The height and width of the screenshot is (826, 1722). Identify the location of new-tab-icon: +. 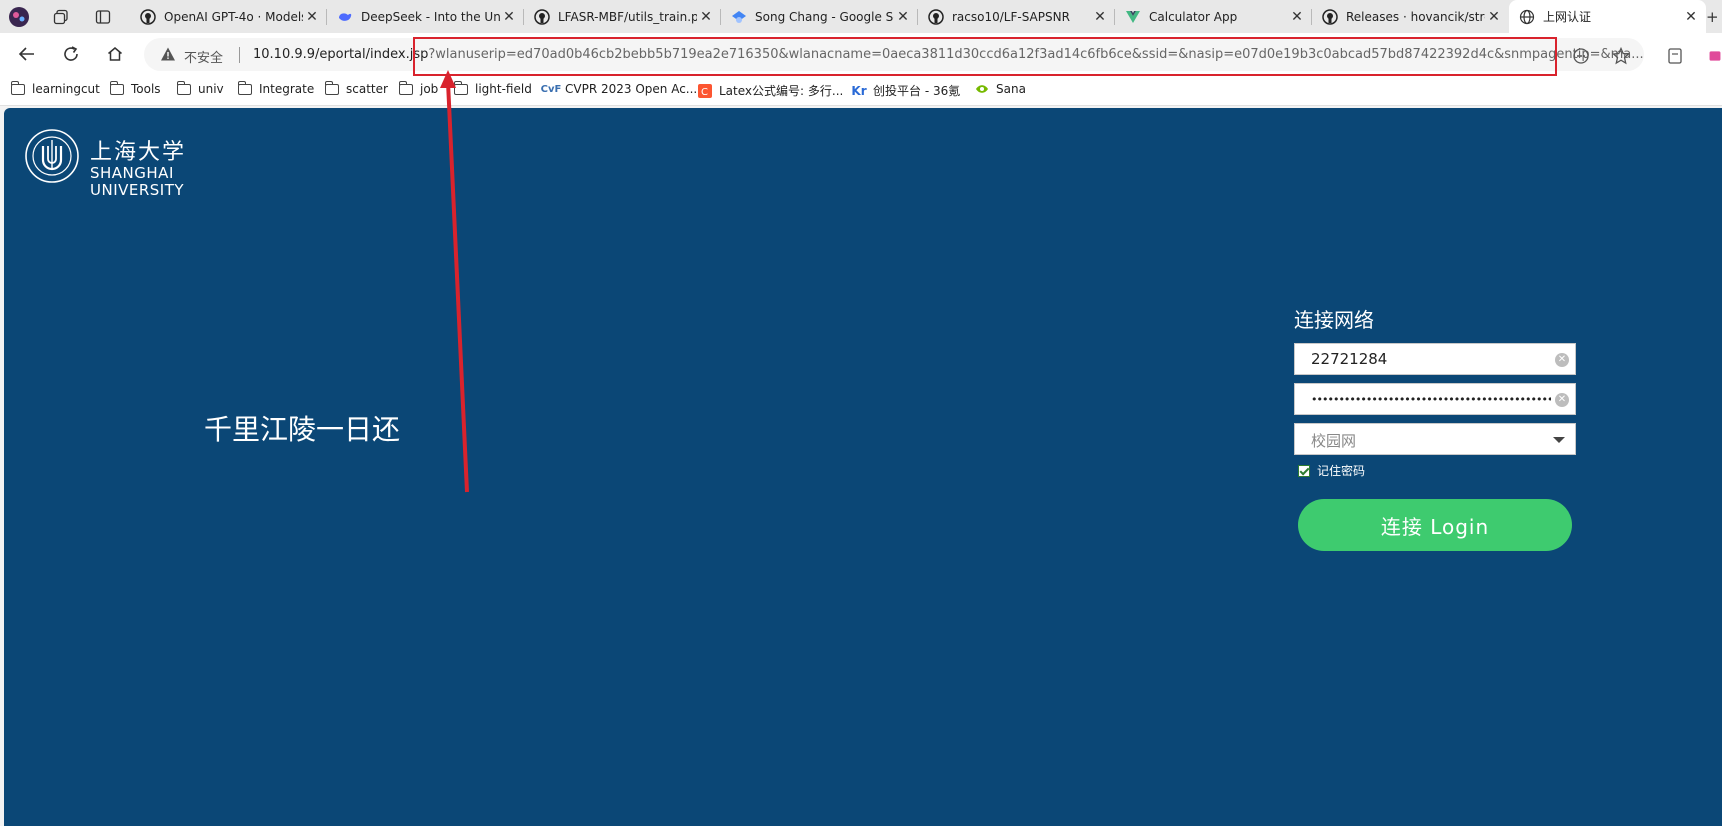
(1714, 17).